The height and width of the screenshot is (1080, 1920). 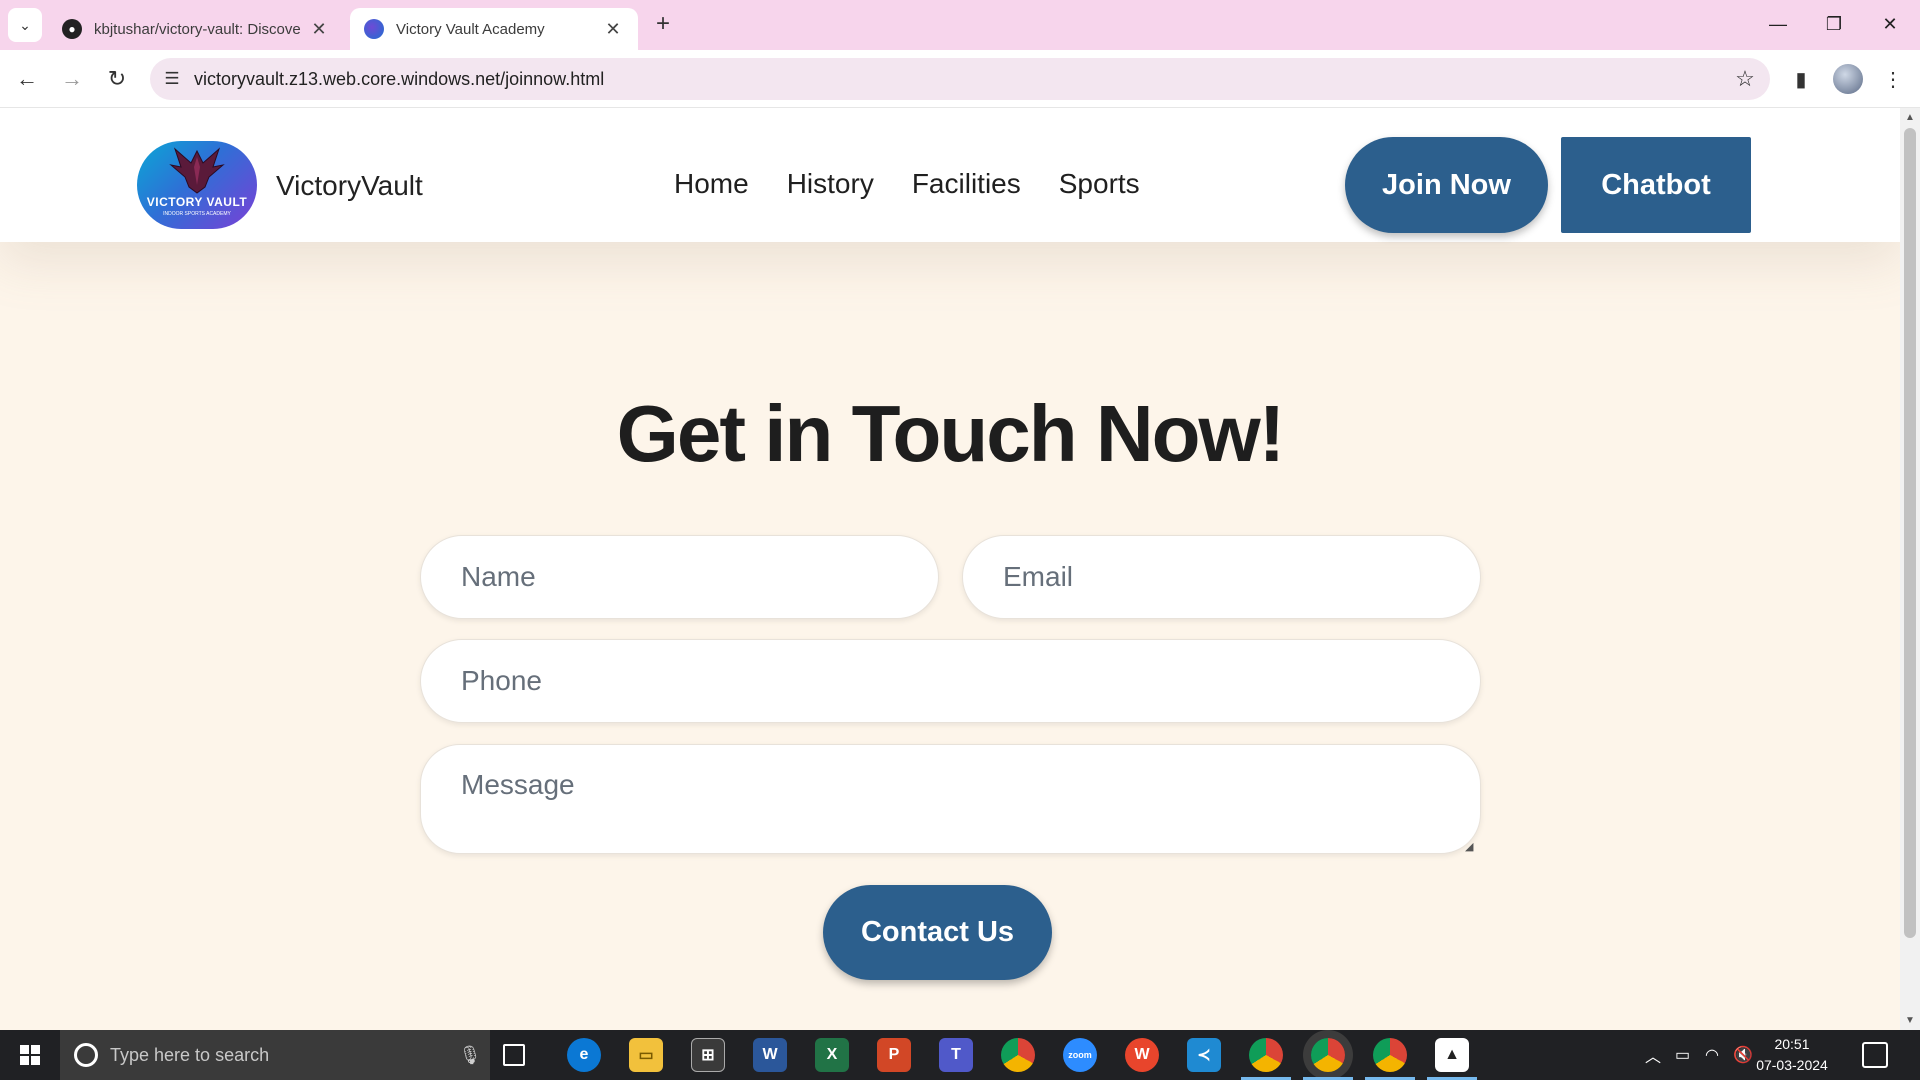 I want to click on main-nav: Home History Facilities Sports, so click(x=907, y=184).